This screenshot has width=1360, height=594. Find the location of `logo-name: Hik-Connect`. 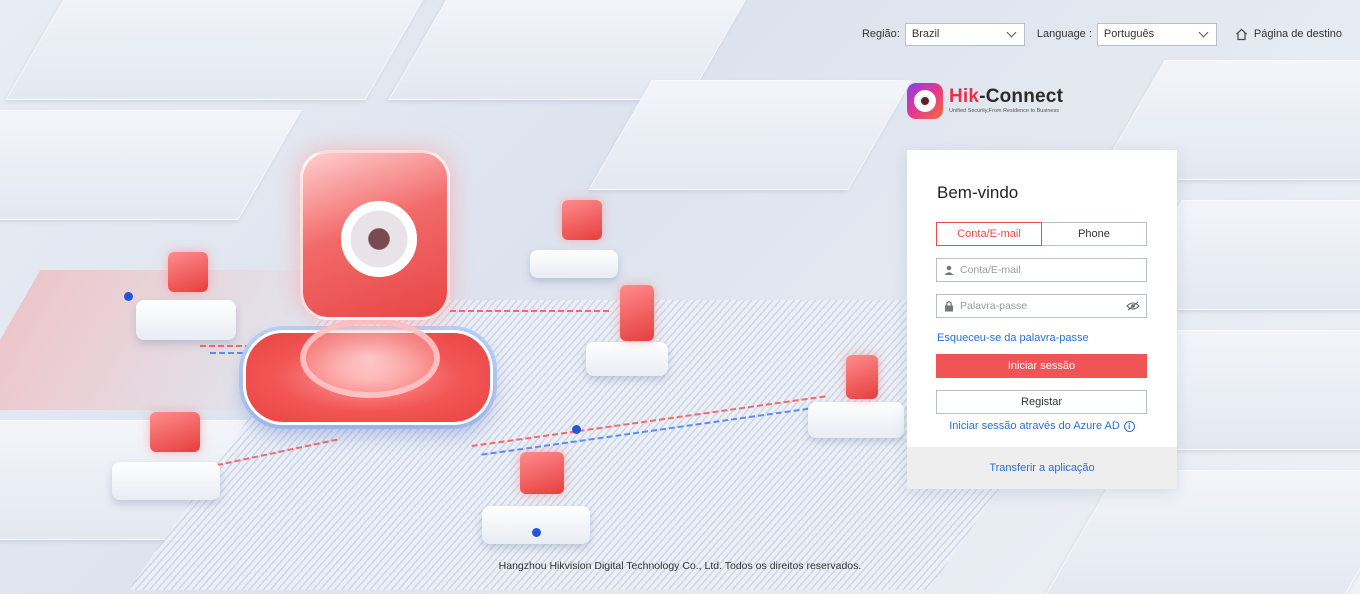

logo-name: Hik-Connect is located at coordinates (1006, 96).